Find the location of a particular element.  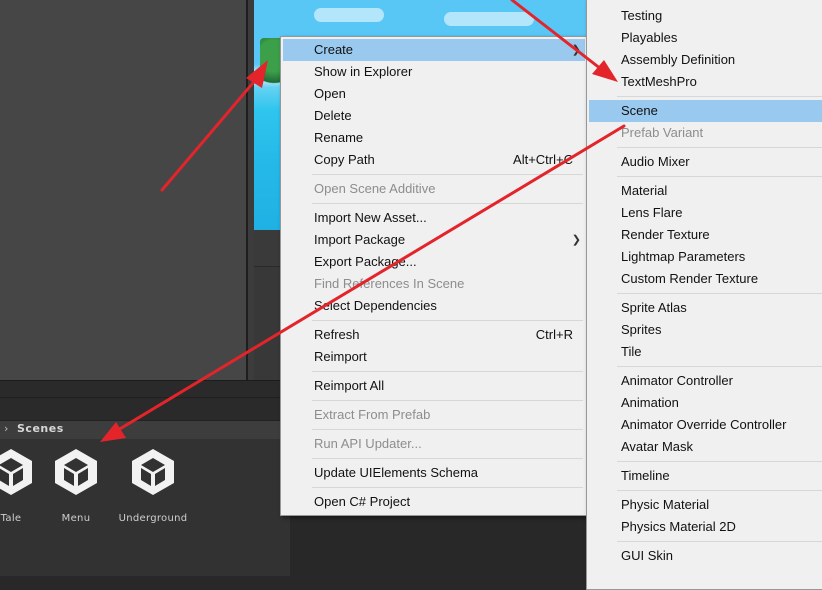

breadcrumb-scenes: Scenes is located at coordinates (40, 428).